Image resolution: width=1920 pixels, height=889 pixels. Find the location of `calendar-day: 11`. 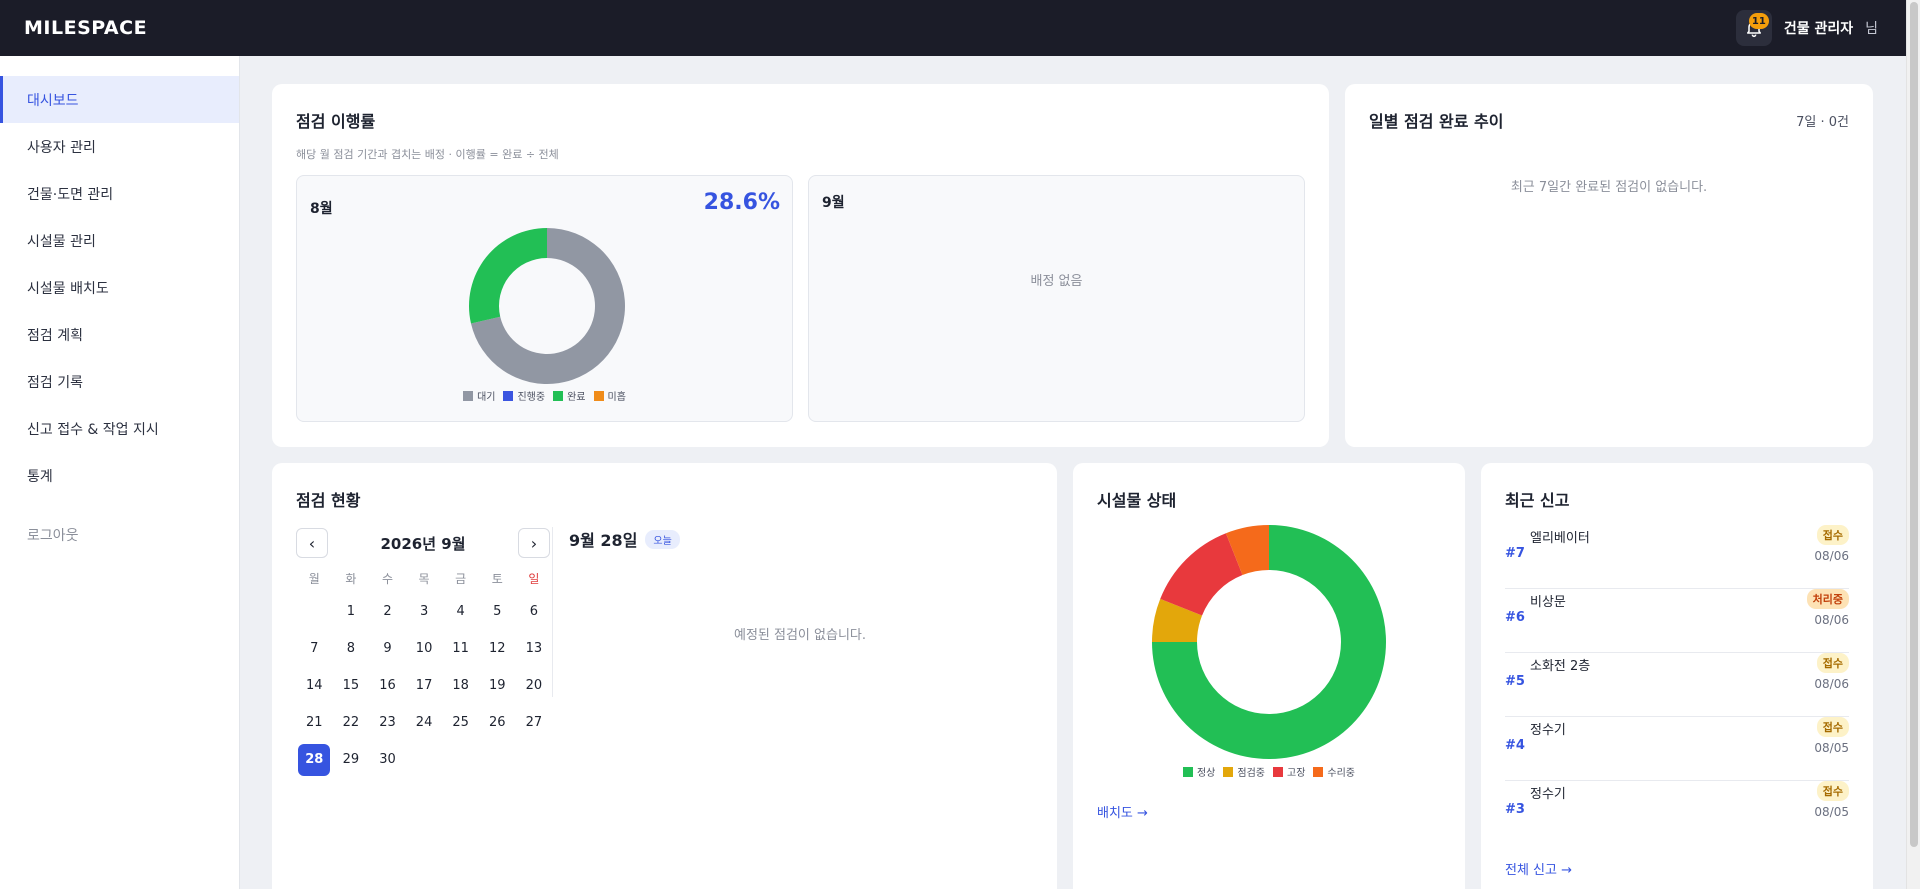

calendar-day: 11 is located at coordinates (460, 648).